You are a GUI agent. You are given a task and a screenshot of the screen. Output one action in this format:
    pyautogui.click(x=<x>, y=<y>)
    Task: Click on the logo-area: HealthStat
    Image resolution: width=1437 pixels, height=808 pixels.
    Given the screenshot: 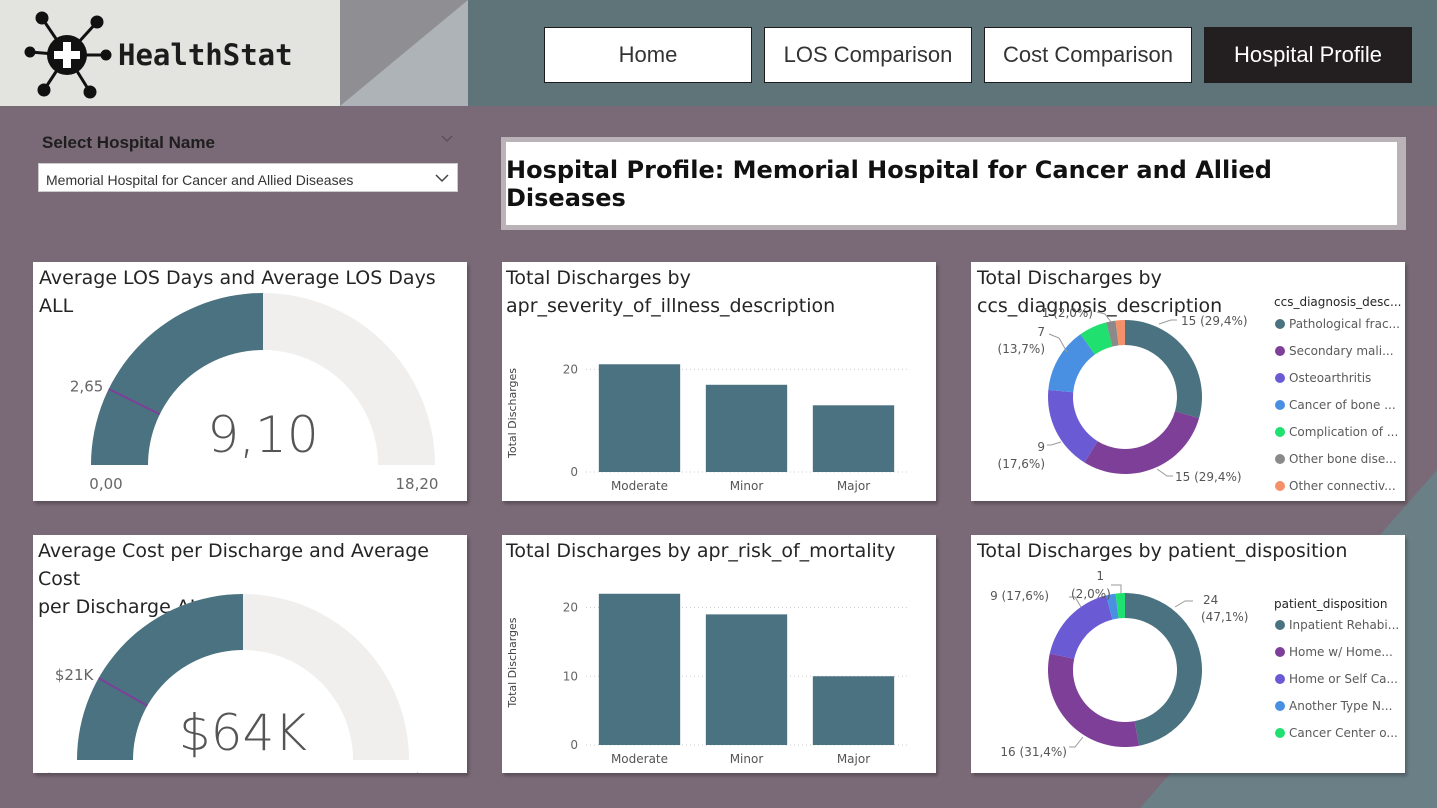 What is the action you would take?
    pyautogui.click(x=234, y=53)
    